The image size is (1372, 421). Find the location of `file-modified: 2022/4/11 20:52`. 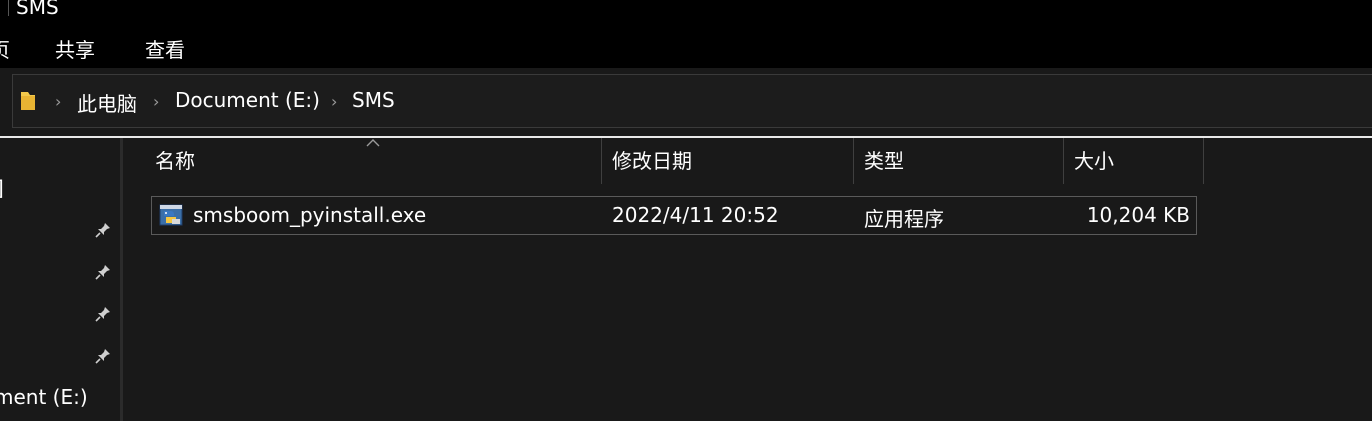

file-modified: 2022/4/11 20:52 is located at coordinates (695, 215).